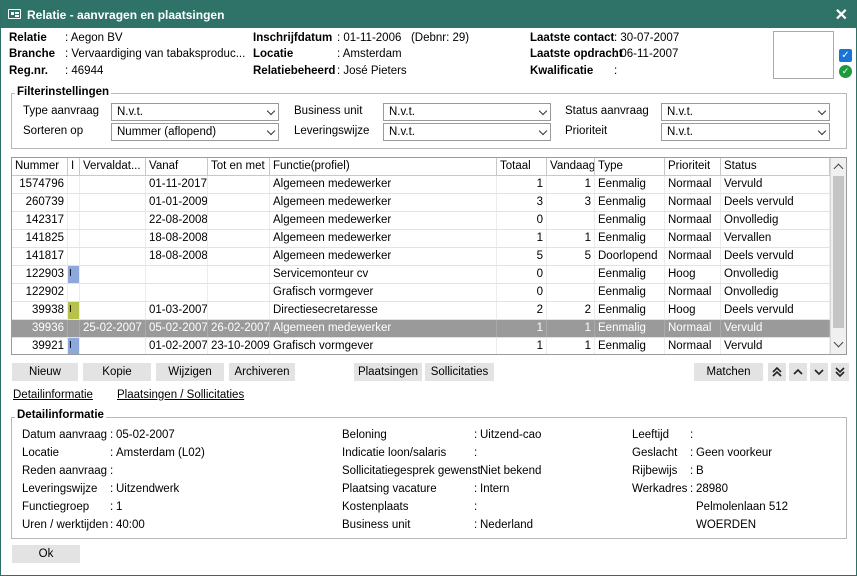 Image resolution: width=857 pixels, height=576 pixels. What do you see at coordinates (522, 220) in the screenshot?
I see `cell-totaal: 0` at bounding box center [522, 220].